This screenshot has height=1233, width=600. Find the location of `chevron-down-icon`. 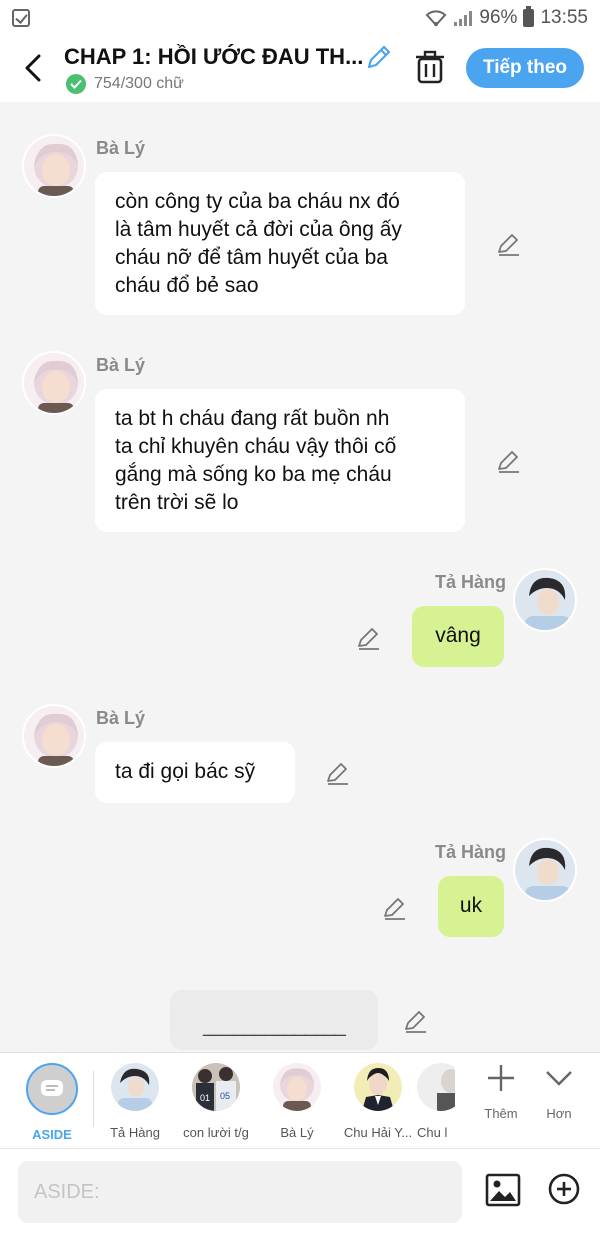

chevron-down-icon is located at coordinates (559, 1078).